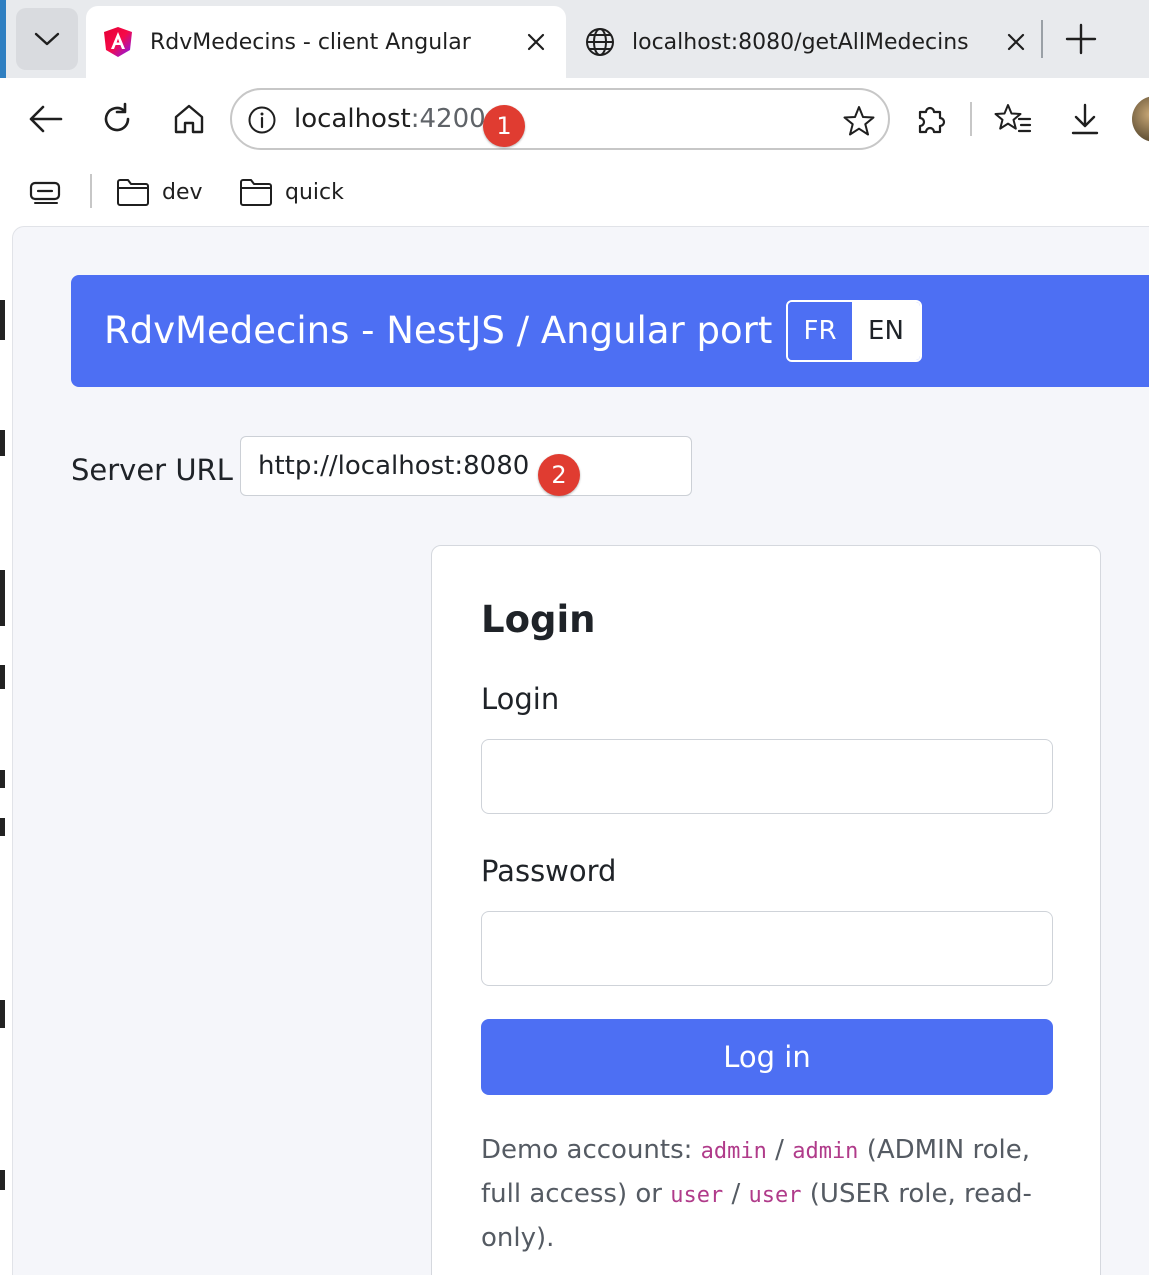  I want to click on downloads-button, so click(1085, 119).